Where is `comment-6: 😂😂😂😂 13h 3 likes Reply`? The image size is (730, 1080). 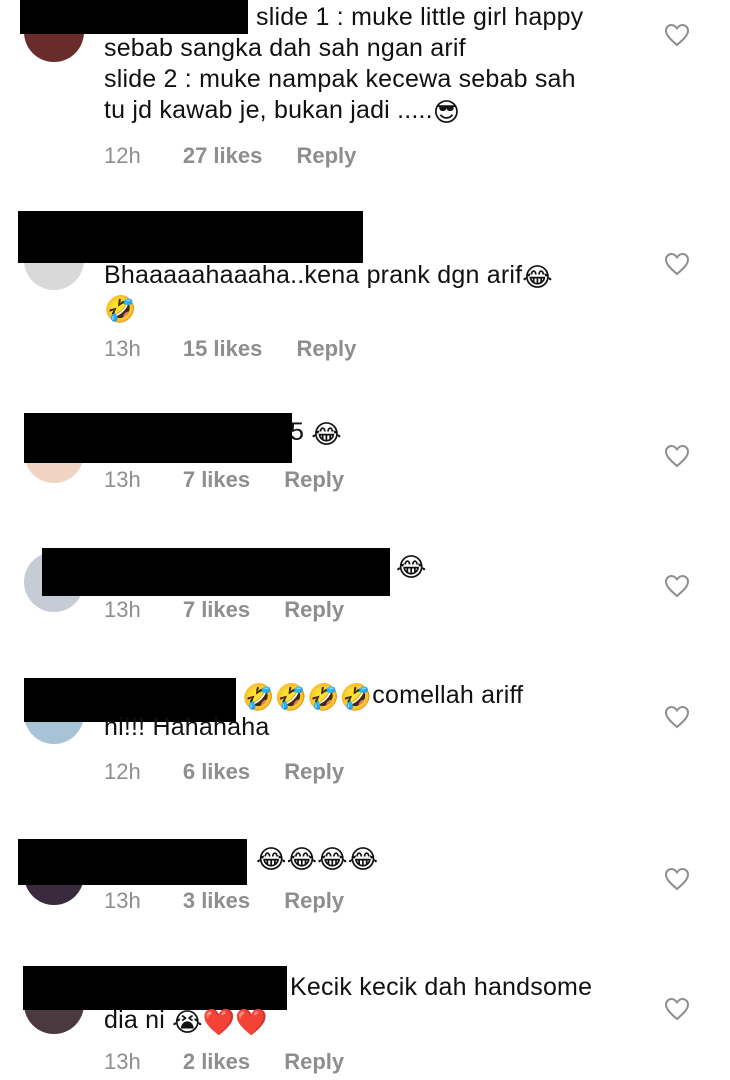 comment-6: 😂😂😂😂 13h 3 likes Reply is located at coordinates (365, 885).